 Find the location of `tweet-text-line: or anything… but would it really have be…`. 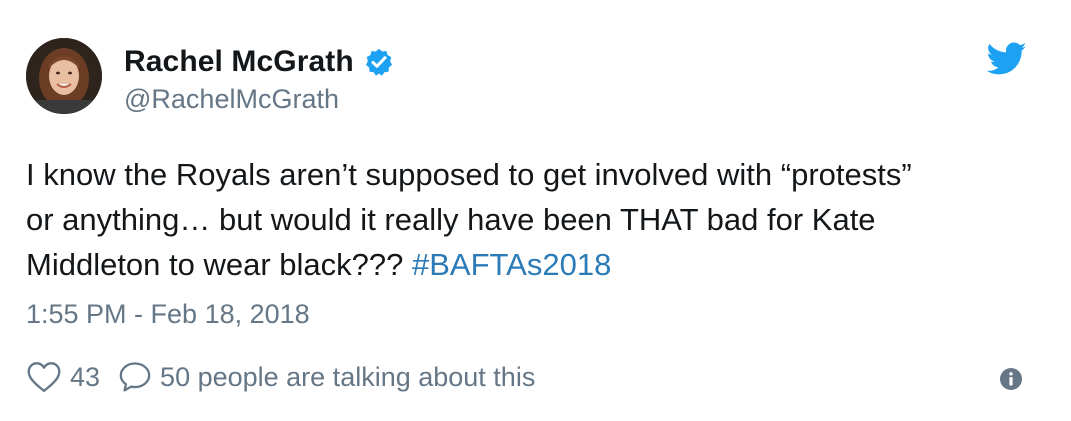

tweet-text-line: or anything… but would it really have be… is located at coordinates (451, 219).